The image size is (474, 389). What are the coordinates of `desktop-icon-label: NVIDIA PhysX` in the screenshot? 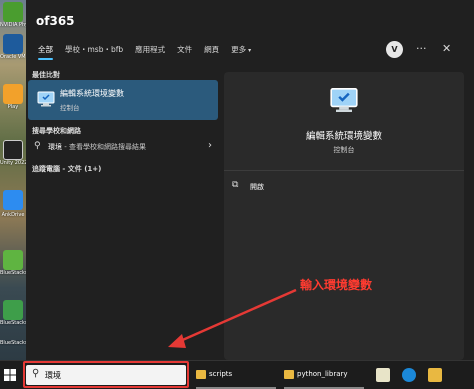 It's located at (13, 25).